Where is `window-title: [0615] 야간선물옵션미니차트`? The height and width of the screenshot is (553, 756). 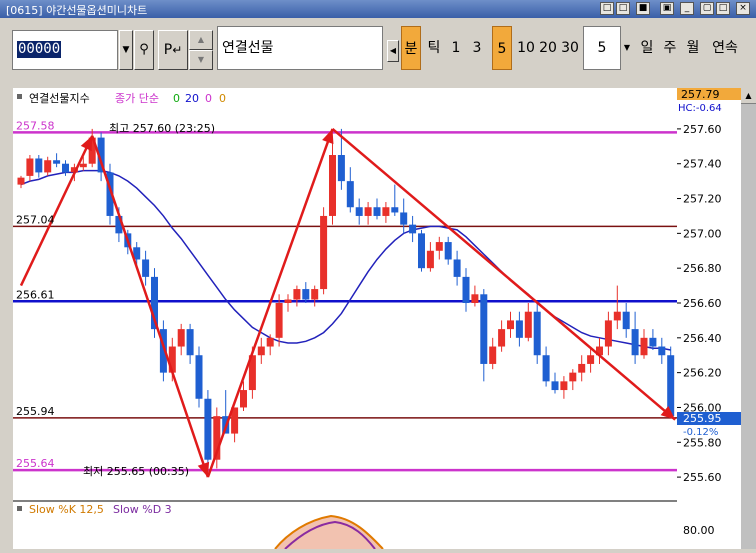
window-title: [0615] 야간선물옵션미니차트 is located at coordinates (77, 10).